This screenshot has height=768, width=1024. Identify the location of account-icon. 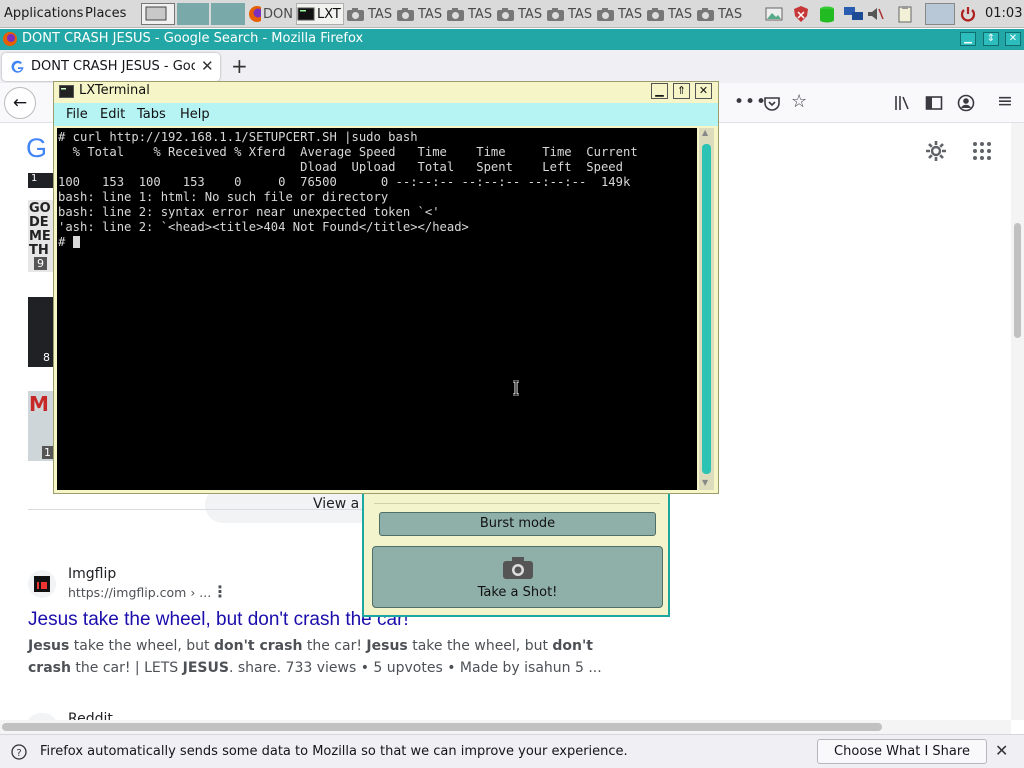
(966, 103).